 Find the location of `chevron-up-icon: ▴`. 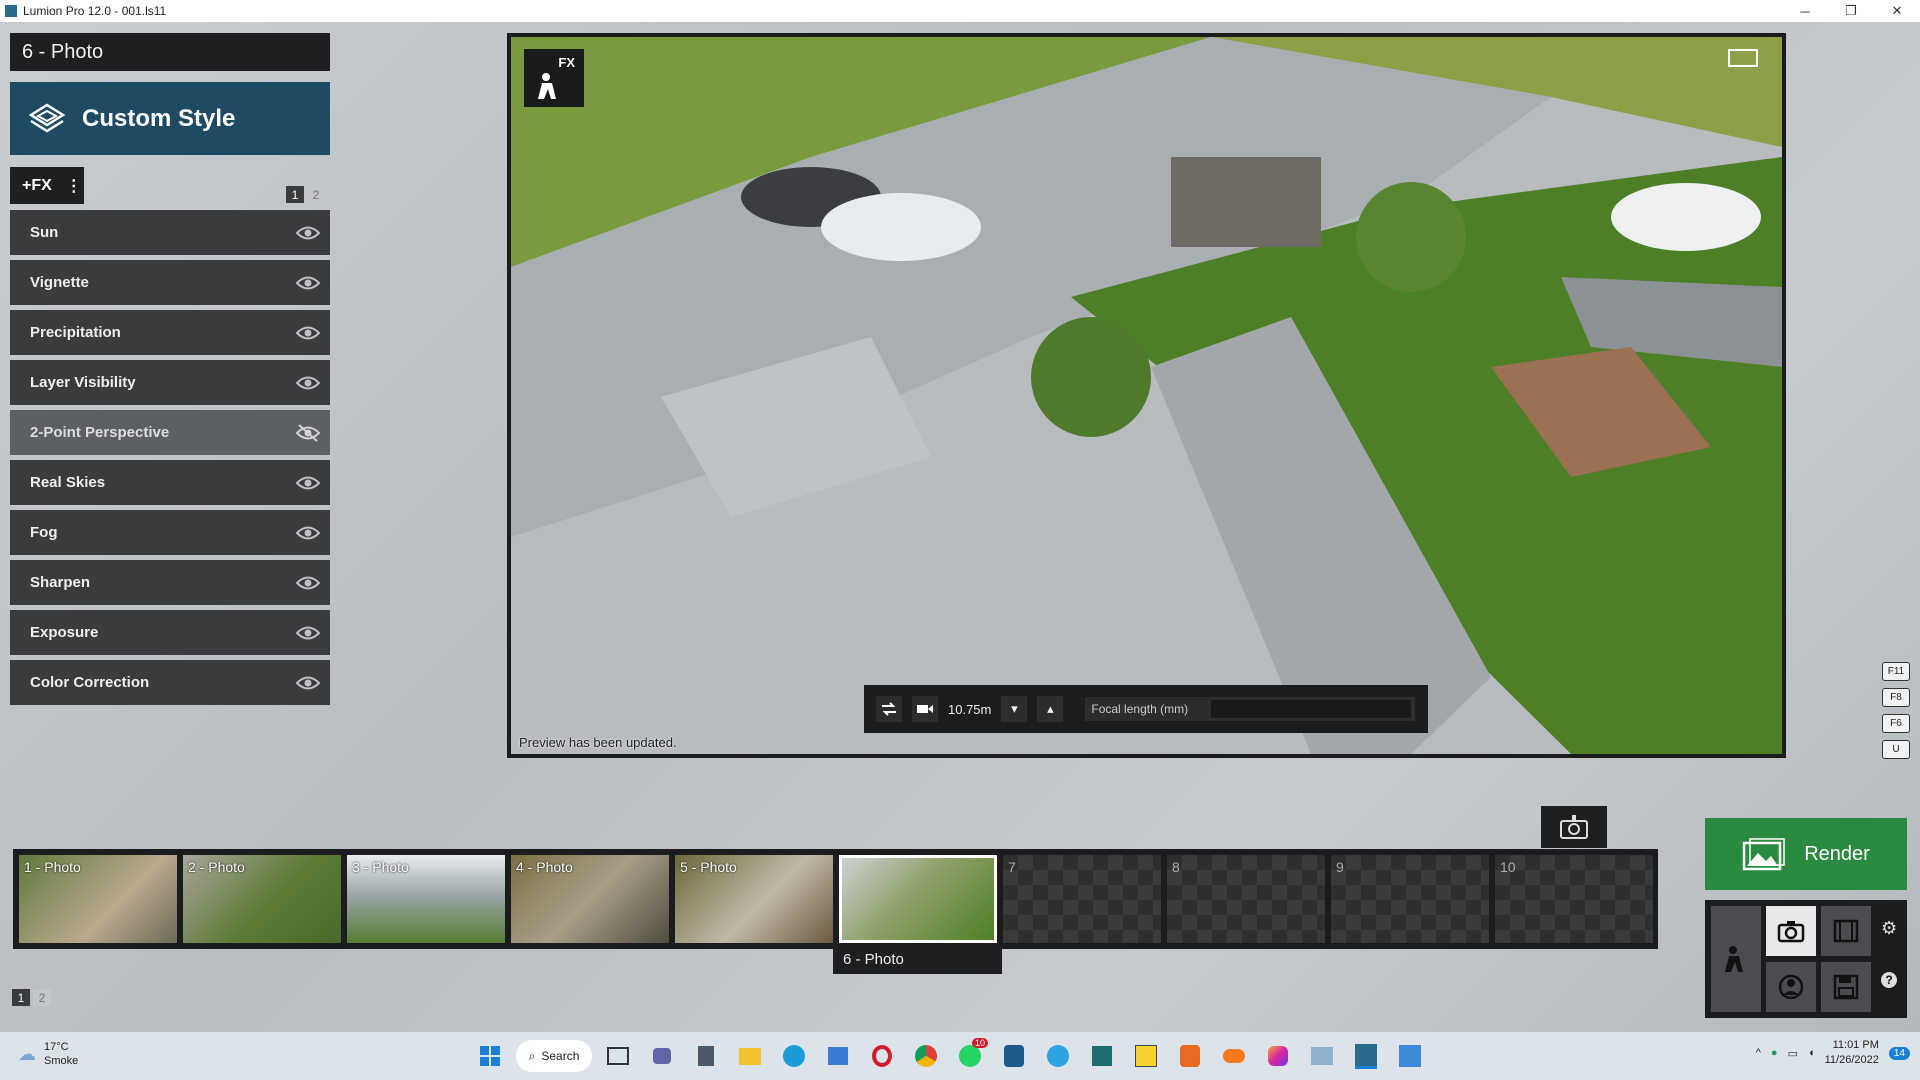

chevron-up-icon: ▴ is located at coordinates (1050, 708).